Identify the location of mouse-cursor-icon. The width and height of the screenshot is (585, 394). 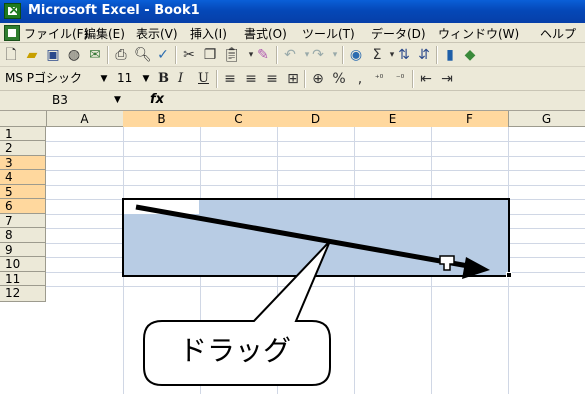
(447, 263).